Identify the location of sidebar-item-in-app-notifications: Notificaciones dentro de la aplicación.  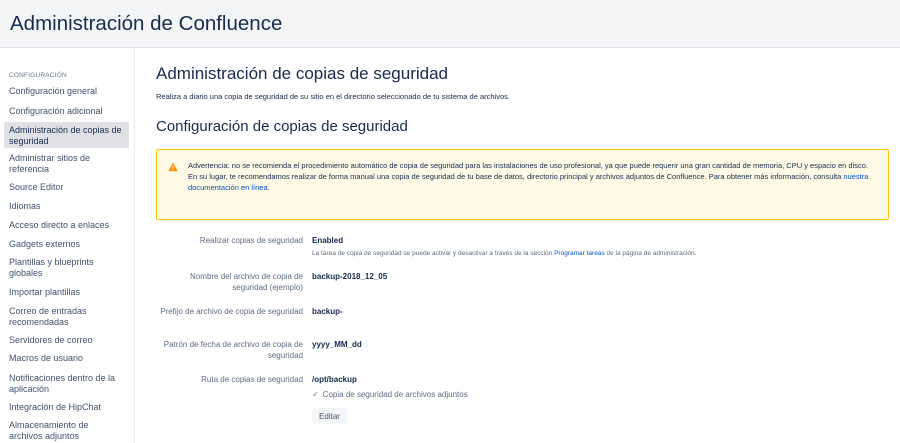
(66, 383).